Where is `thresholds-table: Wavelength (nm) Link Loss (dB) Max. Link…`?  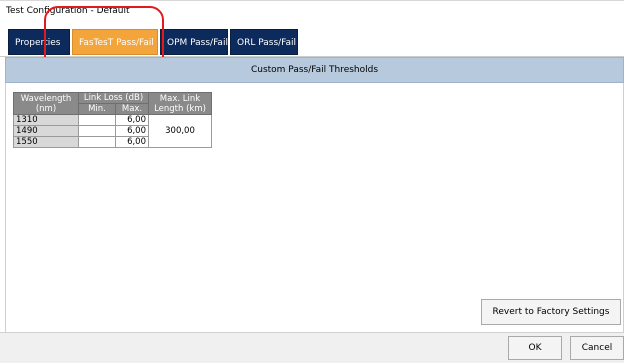
thresholds-table: Wavelength (nm) Link Loss (dB) Max. Link… is located at coordinates (112, 120).